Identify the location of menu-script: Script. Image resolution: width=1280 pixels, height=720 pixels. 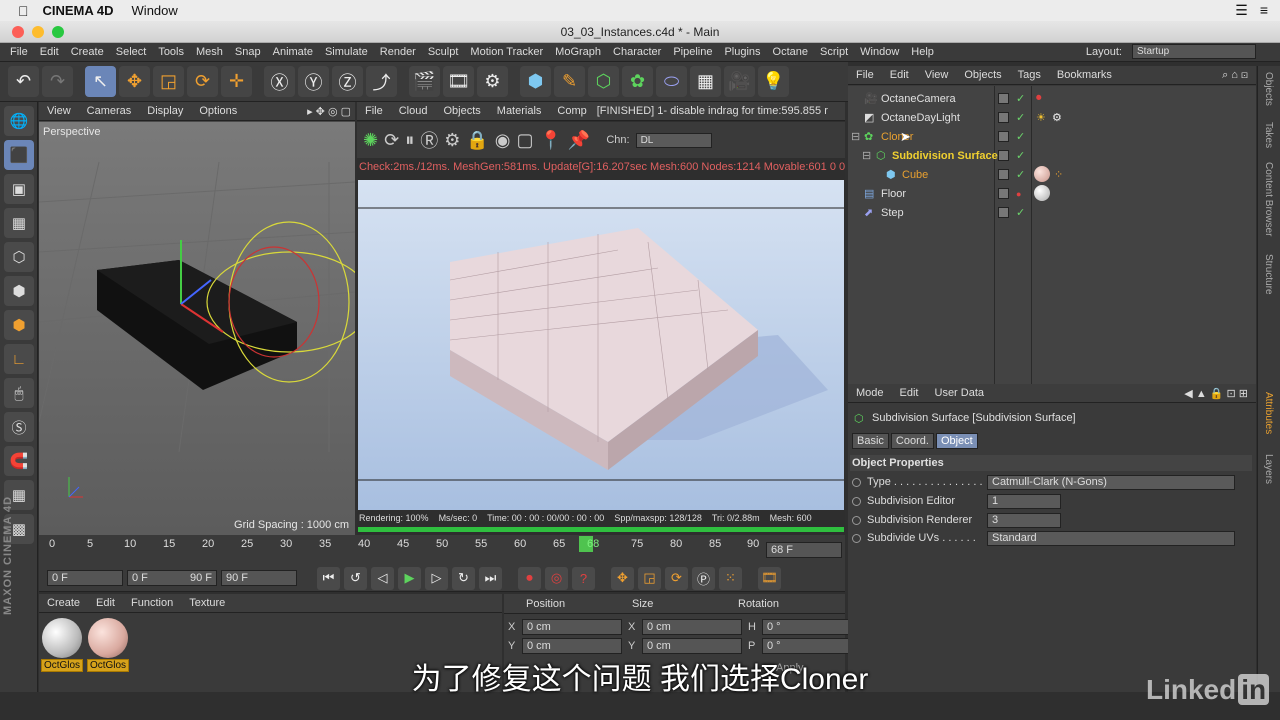
(834, 52).